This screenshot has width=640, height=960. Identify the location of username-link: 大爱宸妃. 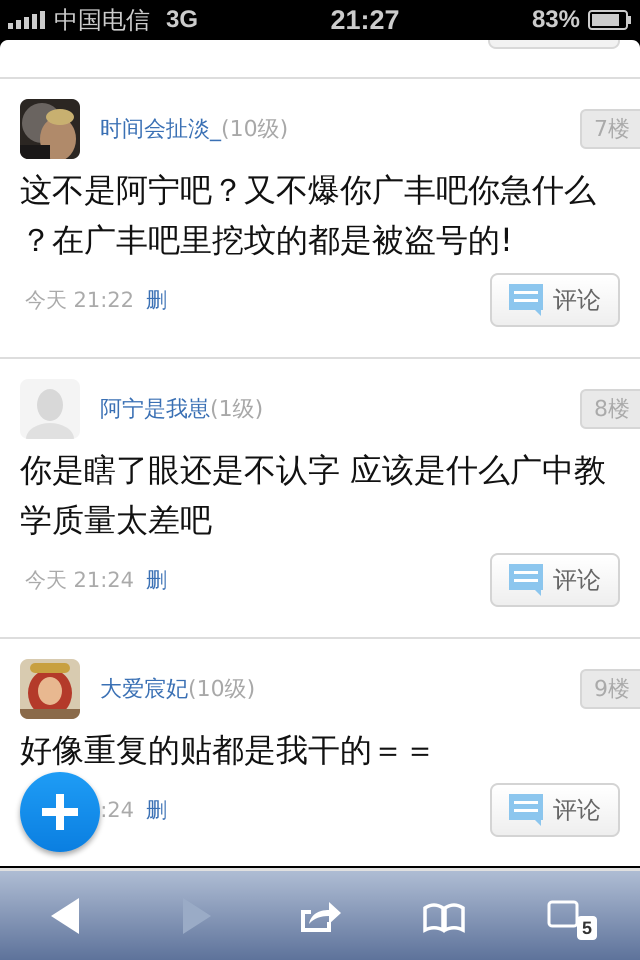
(144, 689).